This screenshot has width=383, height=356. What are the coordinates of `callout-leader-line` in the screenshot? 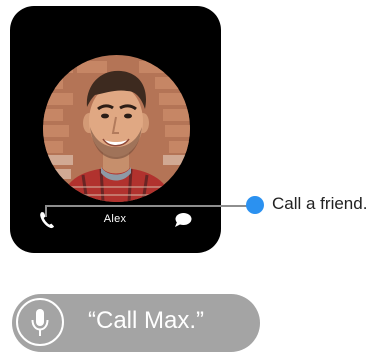 It's located at (150, 206).